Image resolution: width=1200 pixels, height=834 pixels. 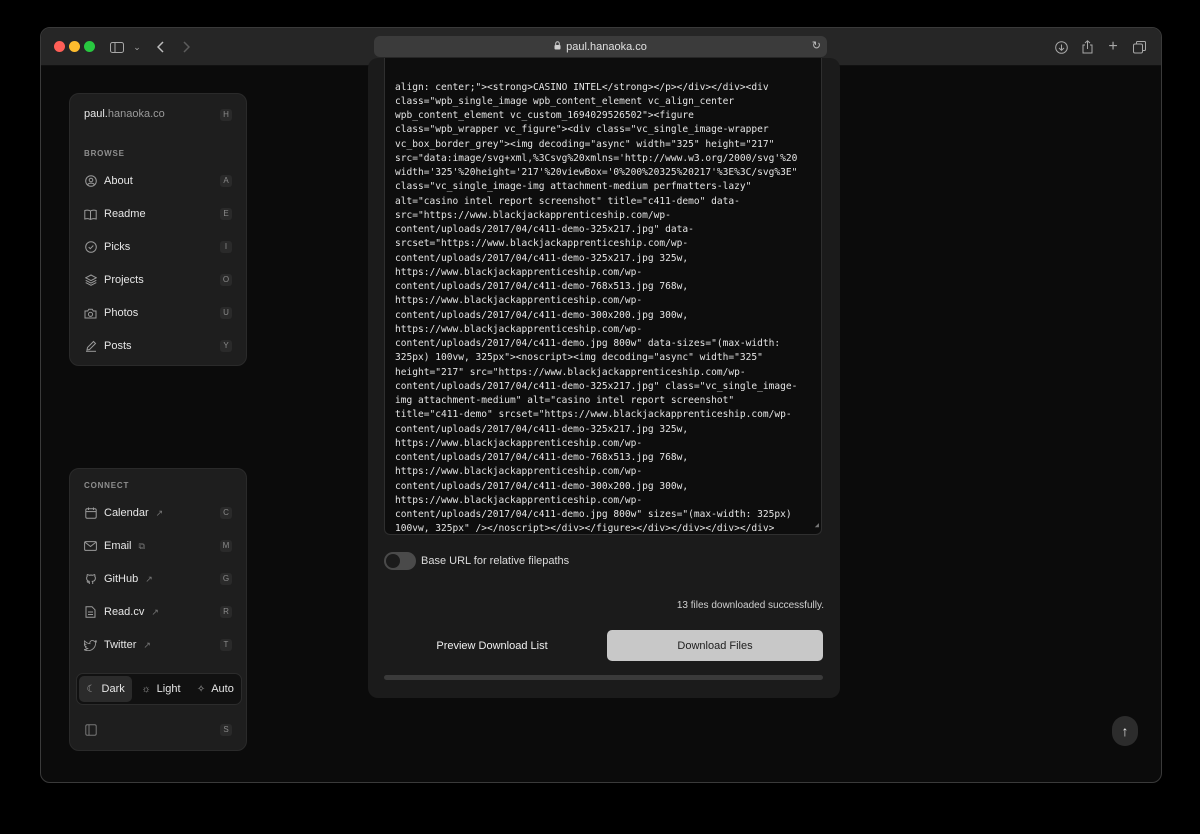 What do you see at coordinates (158, 579) in the screenshot?
I see `sidebar-item-github: GitHub ↗ G` at bounding box center [158, 579].